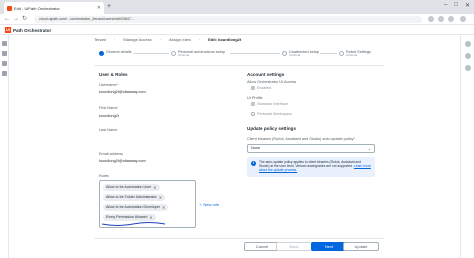  Describe the element at coordinates (361, 246) in the screenshot. I see `update-button: Update` at that location.